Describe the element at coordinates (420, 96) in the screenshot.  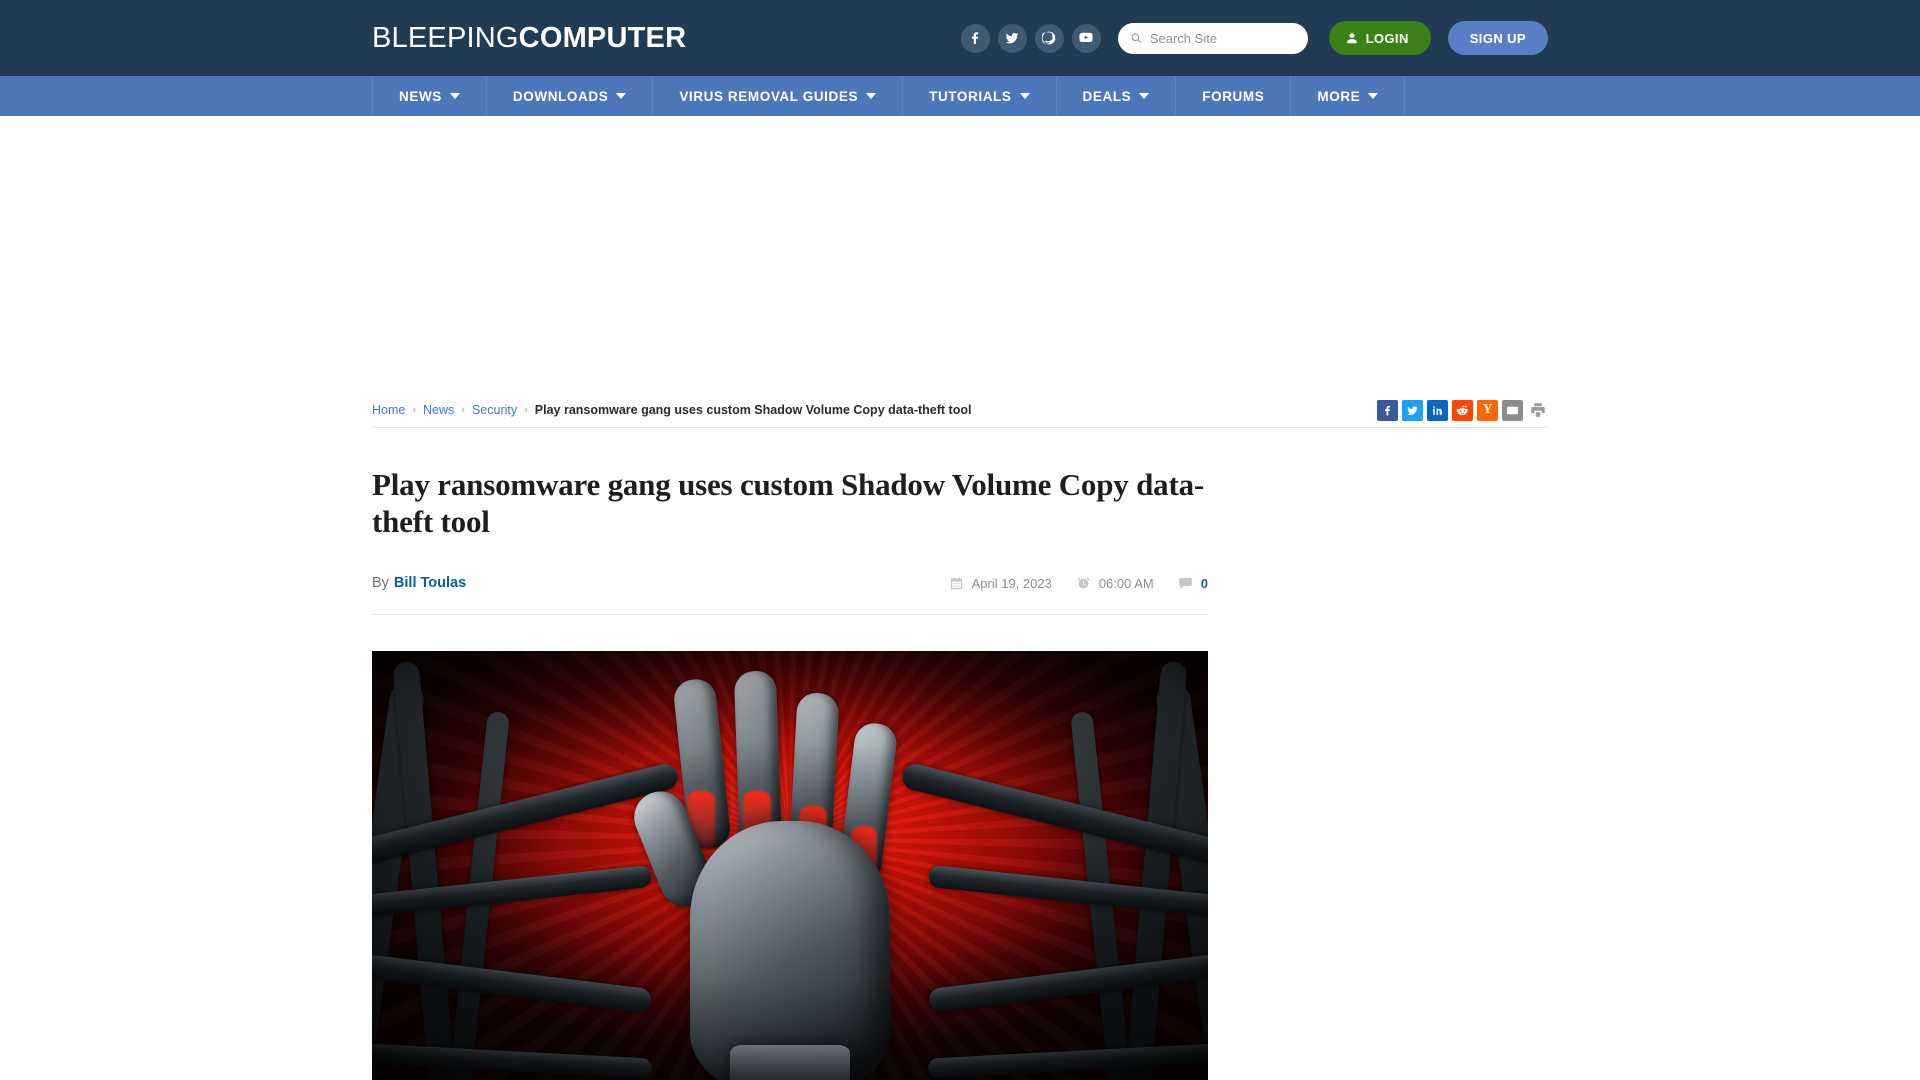
I see `nav-label: NEWS` at that location.